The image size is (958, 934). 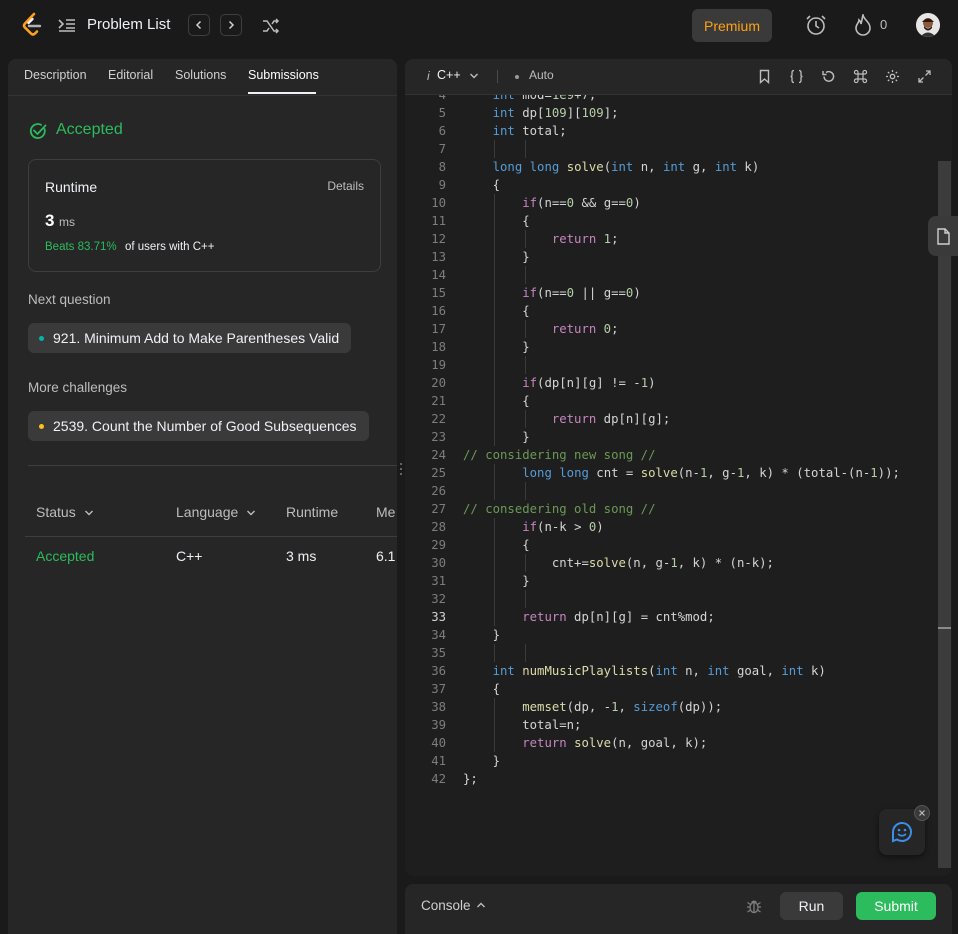 I want to click on line-number: 10, so click(x=438, y=203).